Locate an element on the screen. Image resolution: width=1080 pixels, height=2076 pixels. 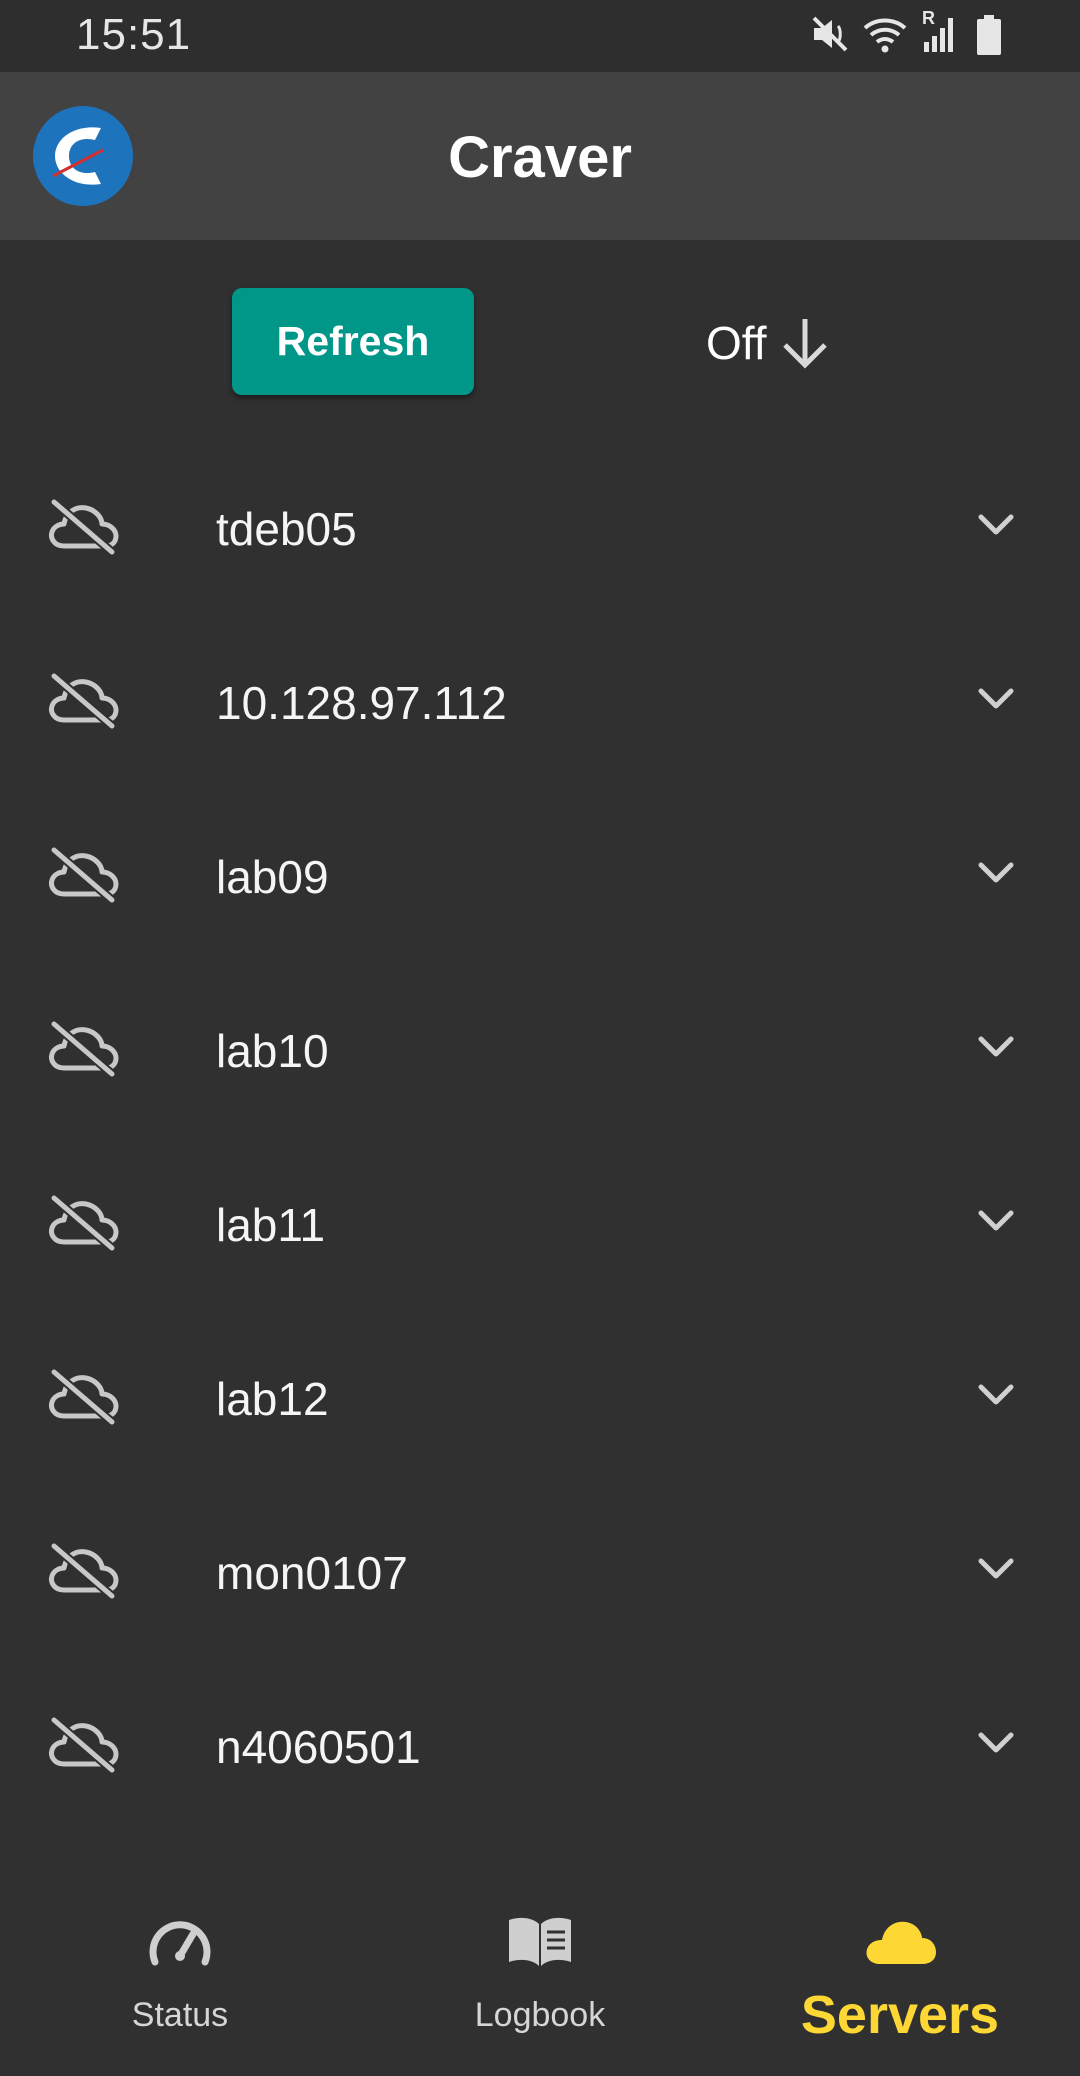
server-name: mon0107 is located at coordinates (312, 1573).